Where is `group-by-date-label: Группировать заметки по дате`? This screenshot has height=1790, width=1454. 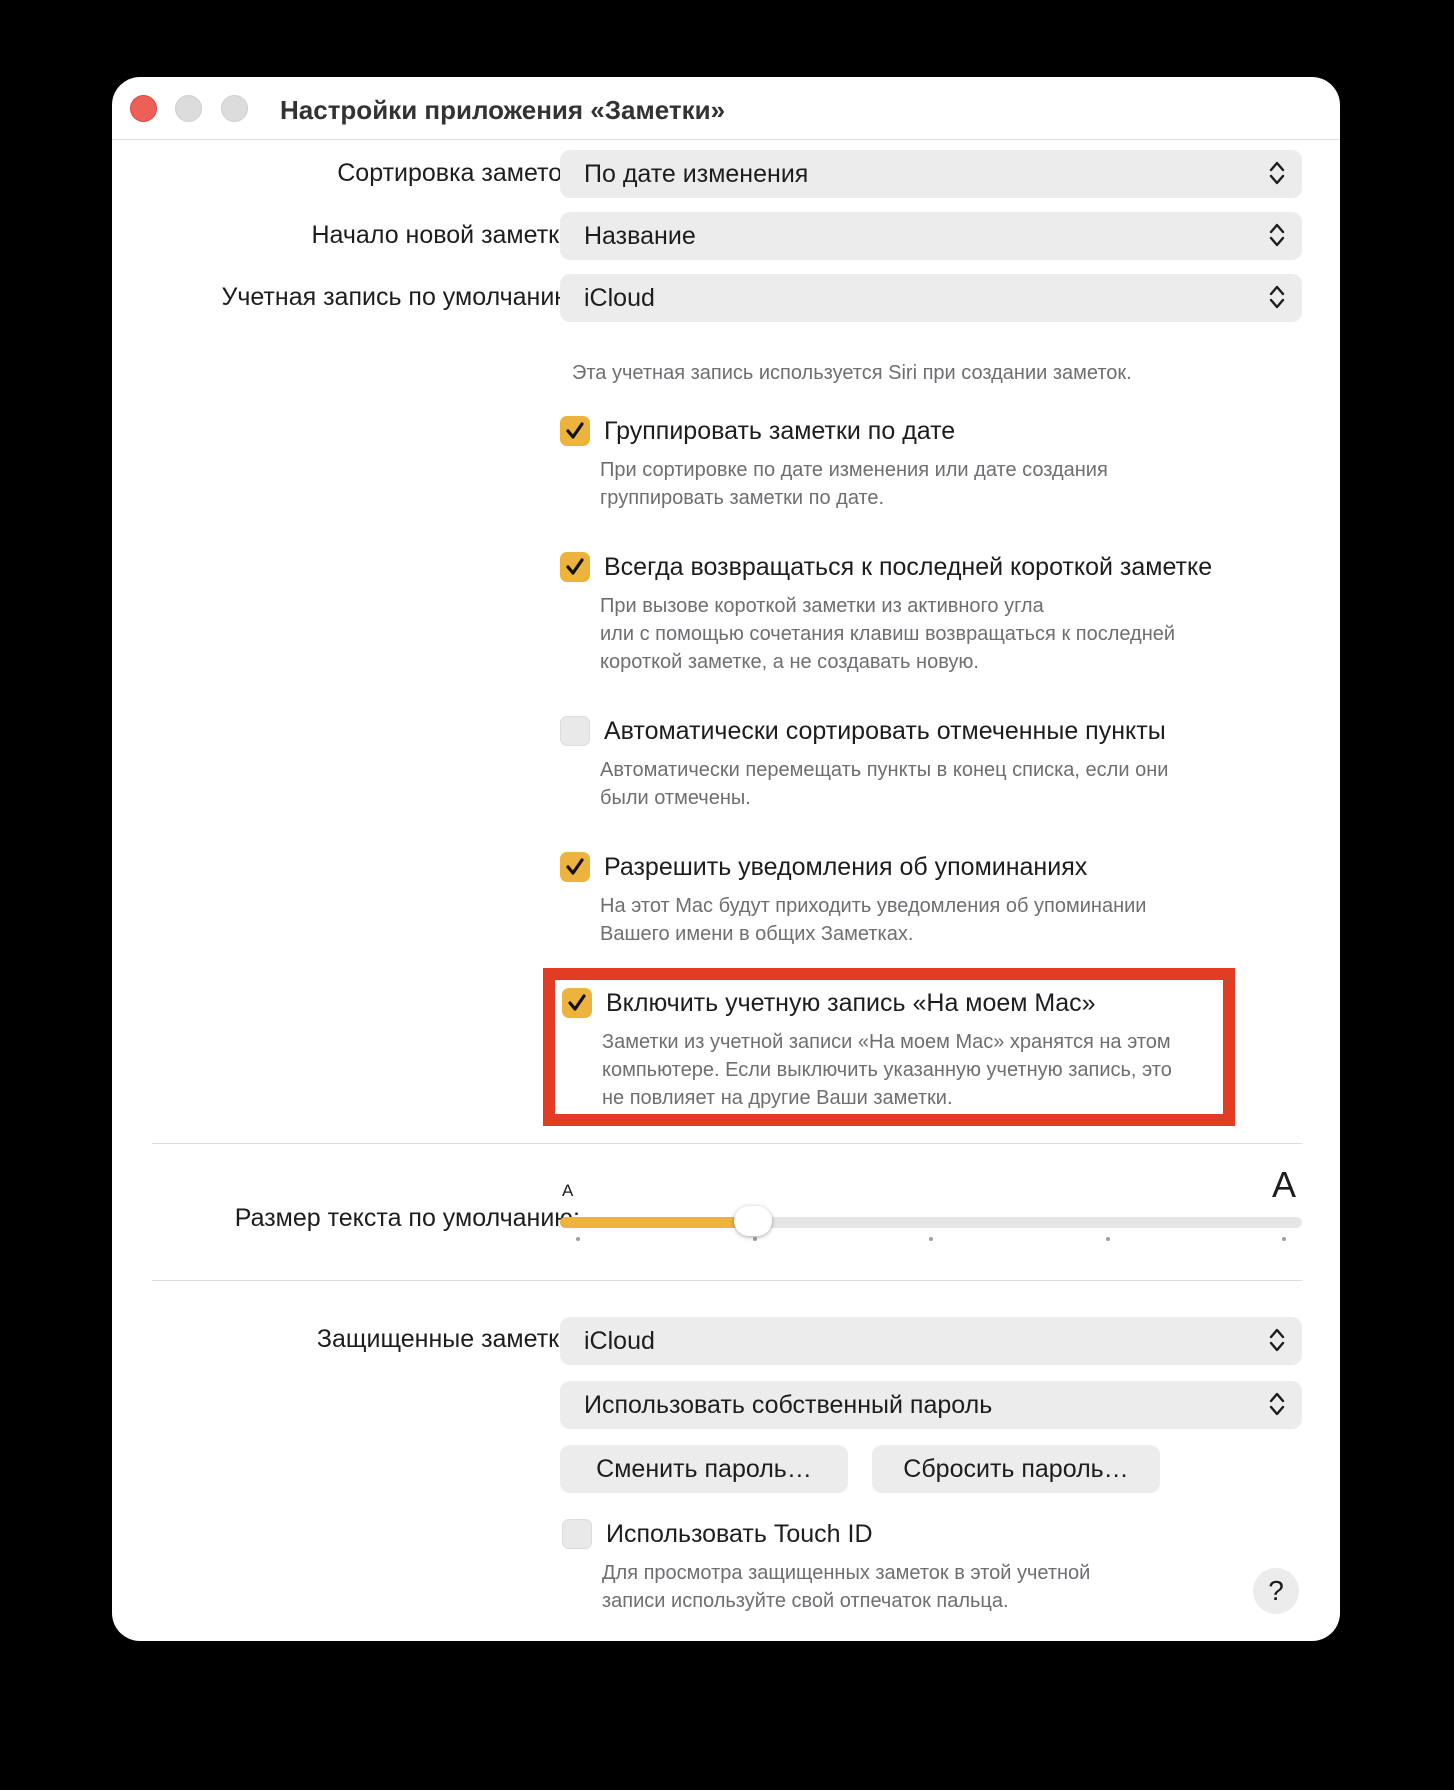
group-by-date-label: Группировать заметки по дате is located at coordinates (779, 431).